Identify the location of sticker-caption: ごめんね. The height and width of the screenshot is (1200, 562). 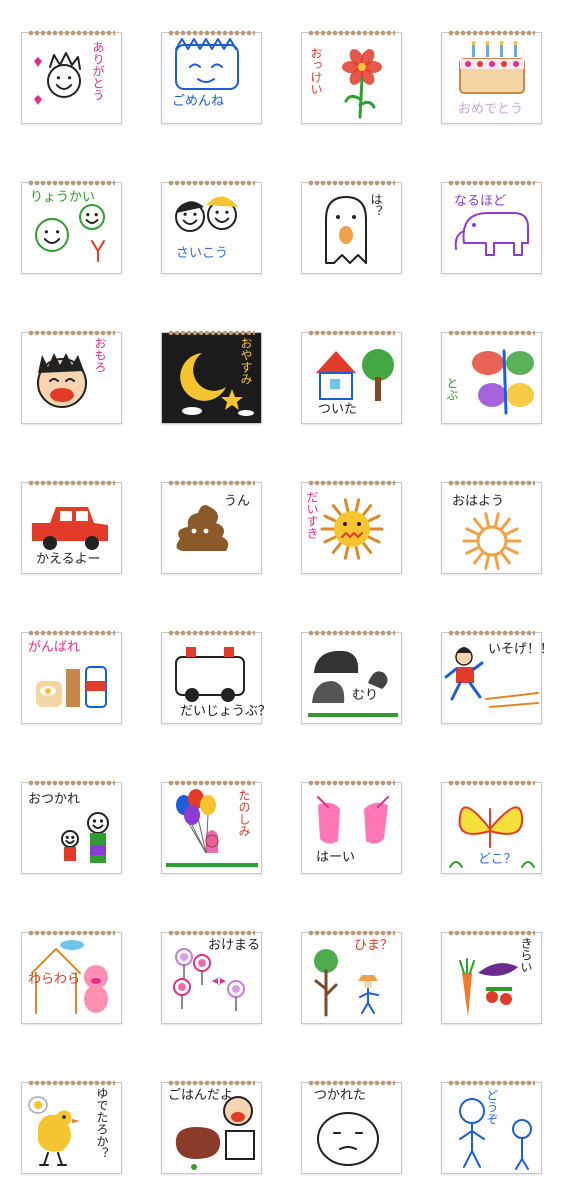
(198, 101).